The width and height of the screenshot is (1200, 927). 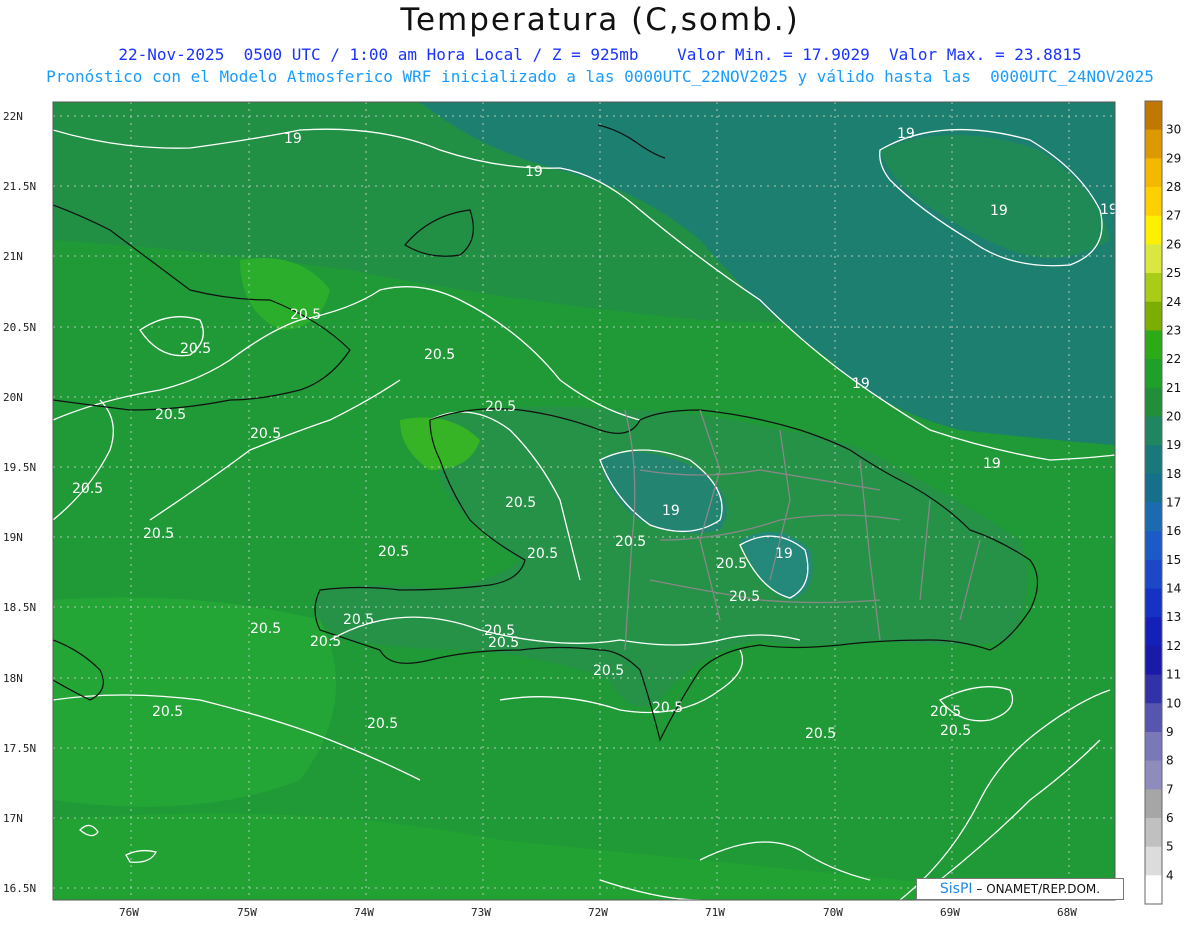 What do you see at coordinates (1067, 912) in the screenshot?
I see `lon-tick-label: 68W` at bounding box center [1067, 912].